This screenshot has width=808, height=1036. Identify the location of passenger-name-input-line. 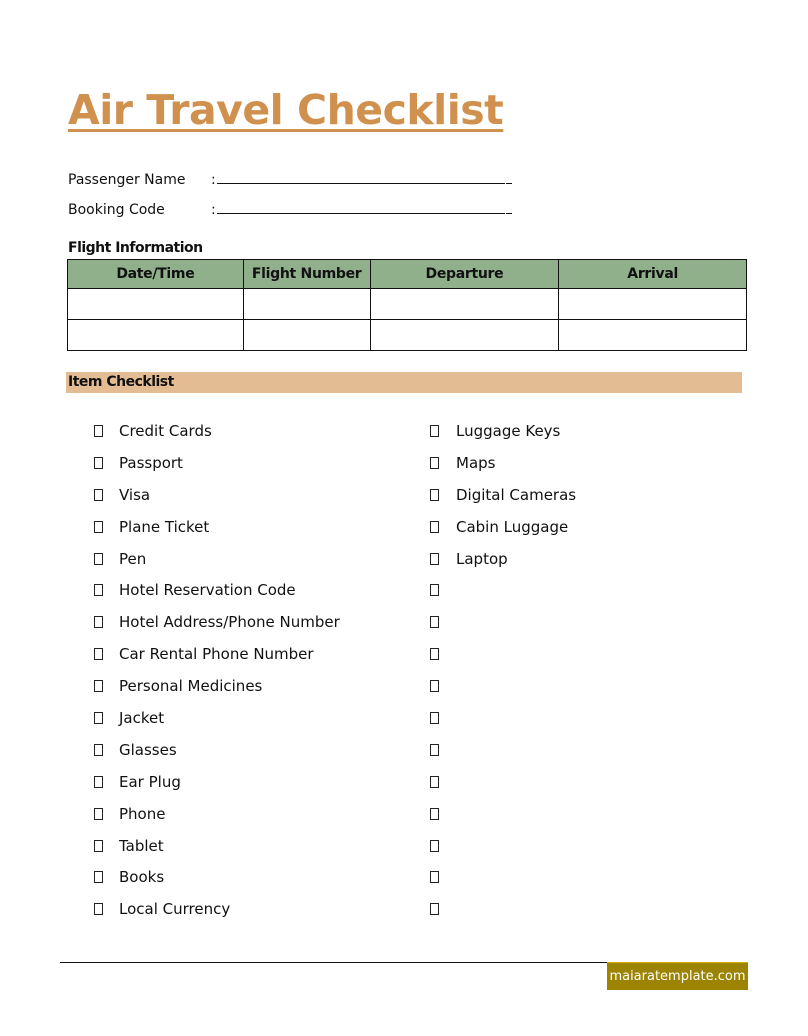
(361, 177).